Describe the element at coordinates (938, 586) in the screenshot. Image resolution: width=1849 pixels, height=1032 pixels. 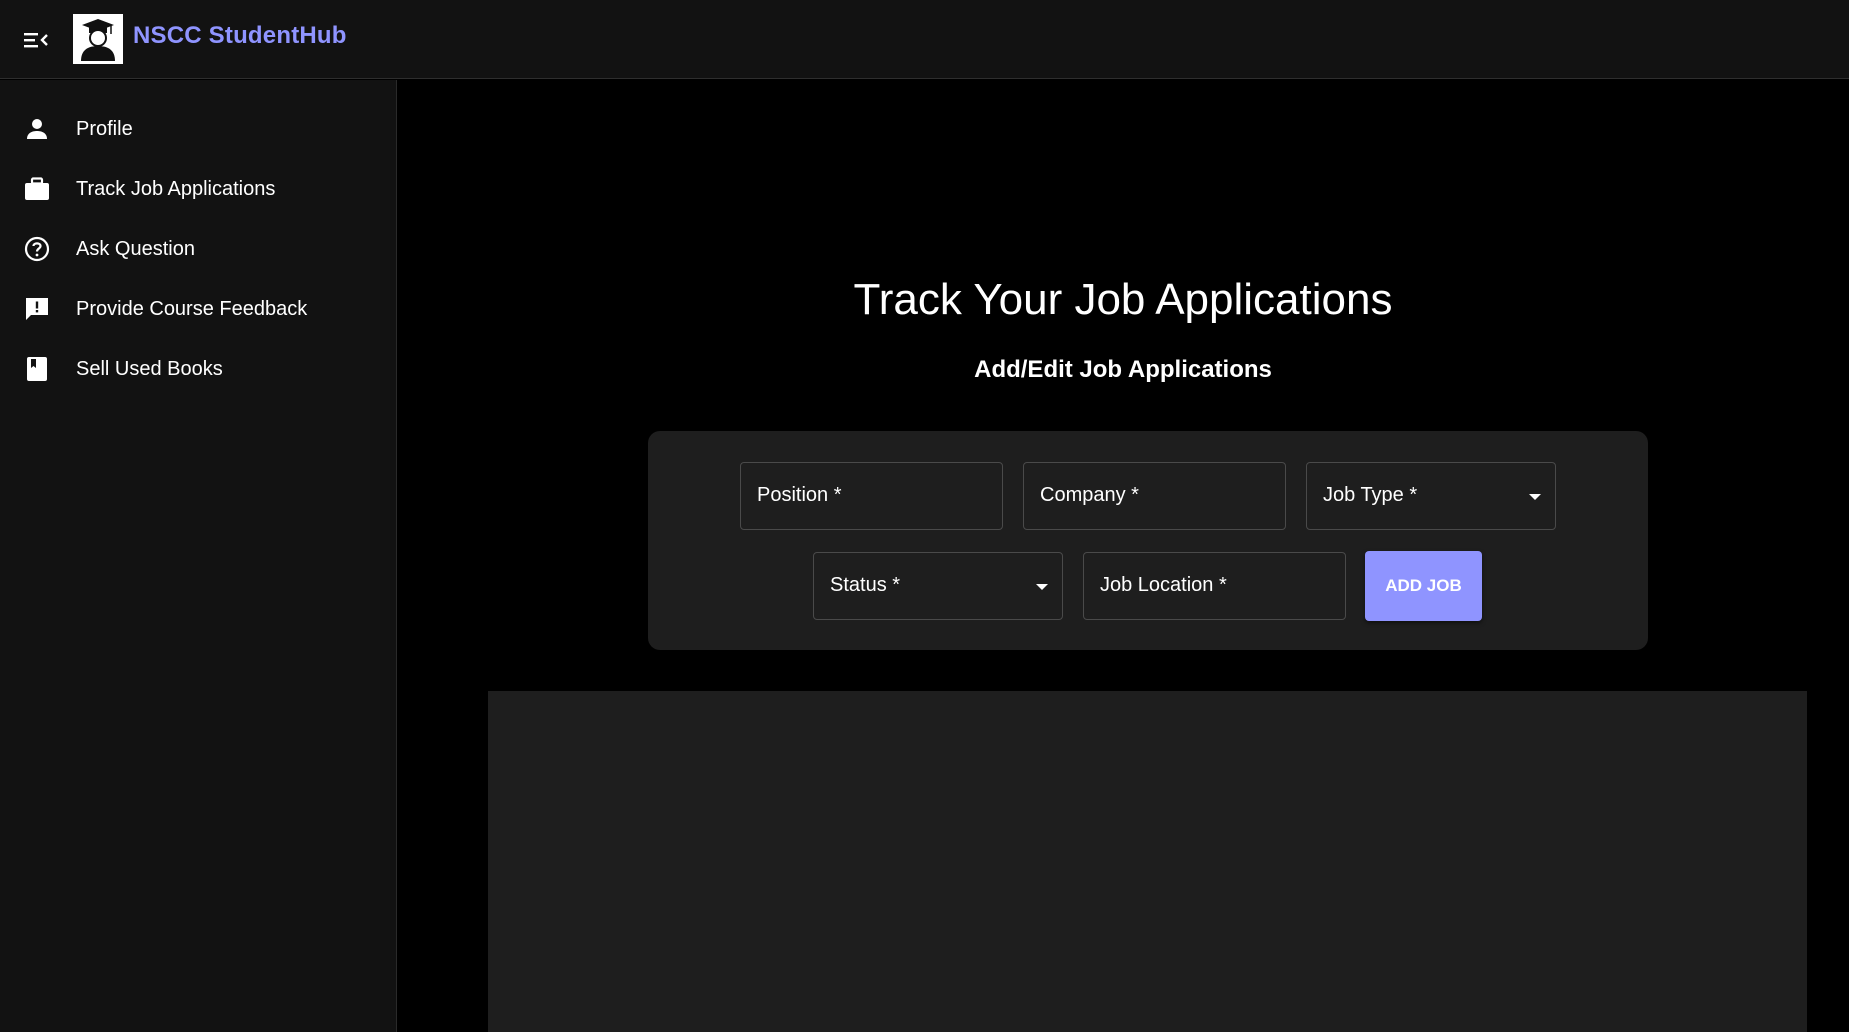
I see `status-select: Status *` at that location.